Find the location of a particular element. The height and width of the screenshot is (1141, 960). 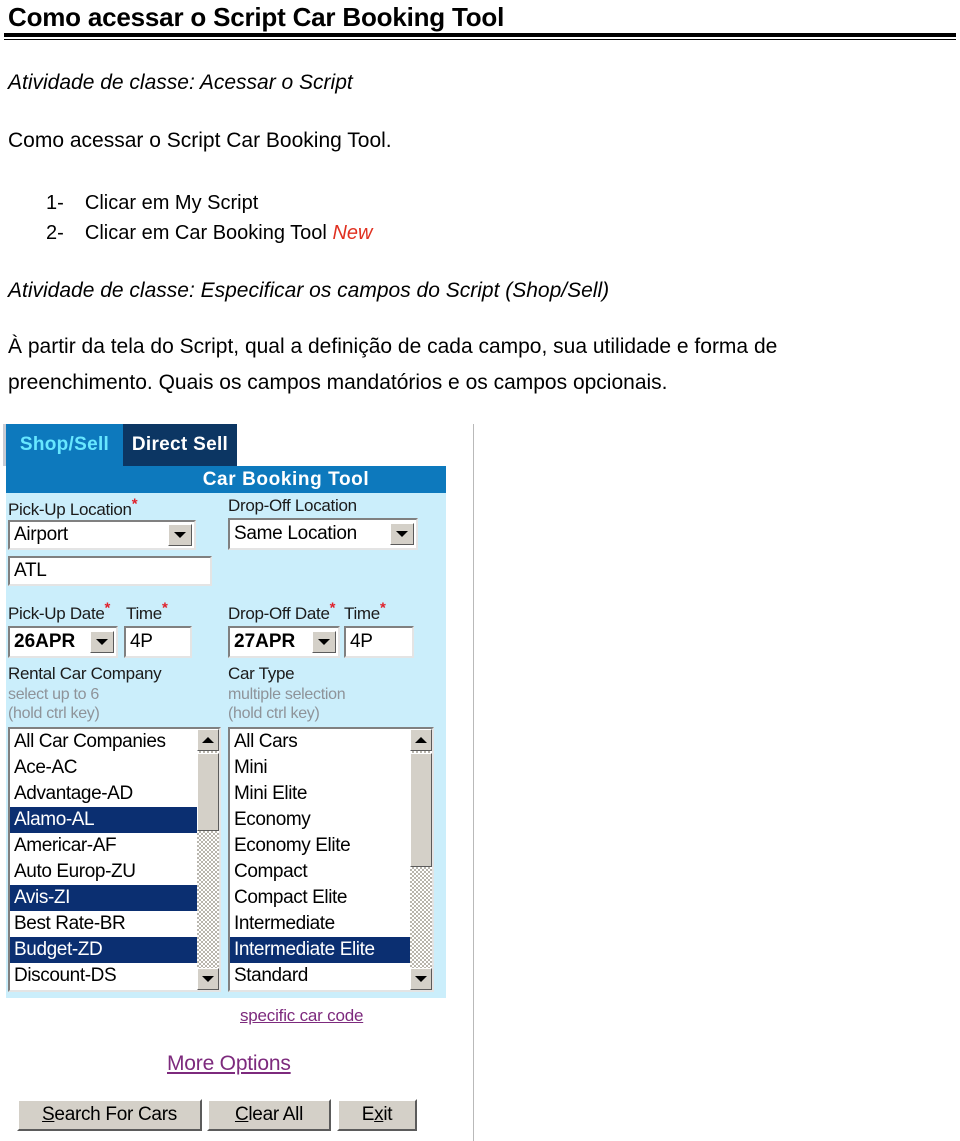

car-type-option: Standard is located at coordinates (320, 976).